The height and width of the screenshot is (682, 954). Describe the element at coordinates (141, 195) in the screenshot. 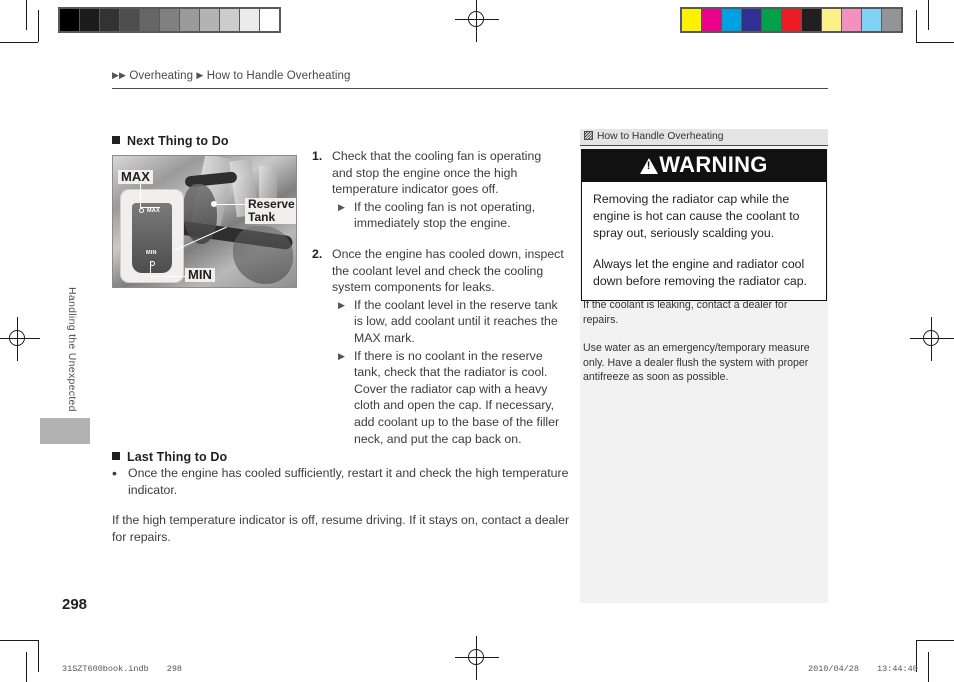

I see `max-callout-leader-vertical` at that location.